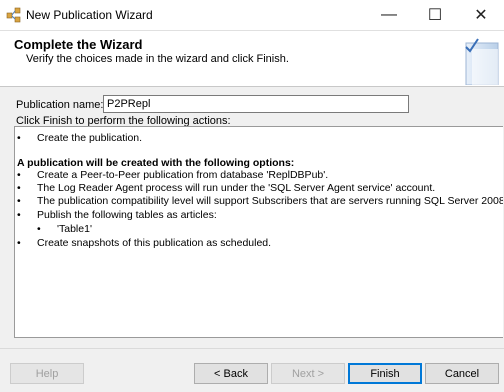  What do you see at coordinates (47, 373) in the screenshot?
I see `help-button: Help` at bounding box center [47, 373].